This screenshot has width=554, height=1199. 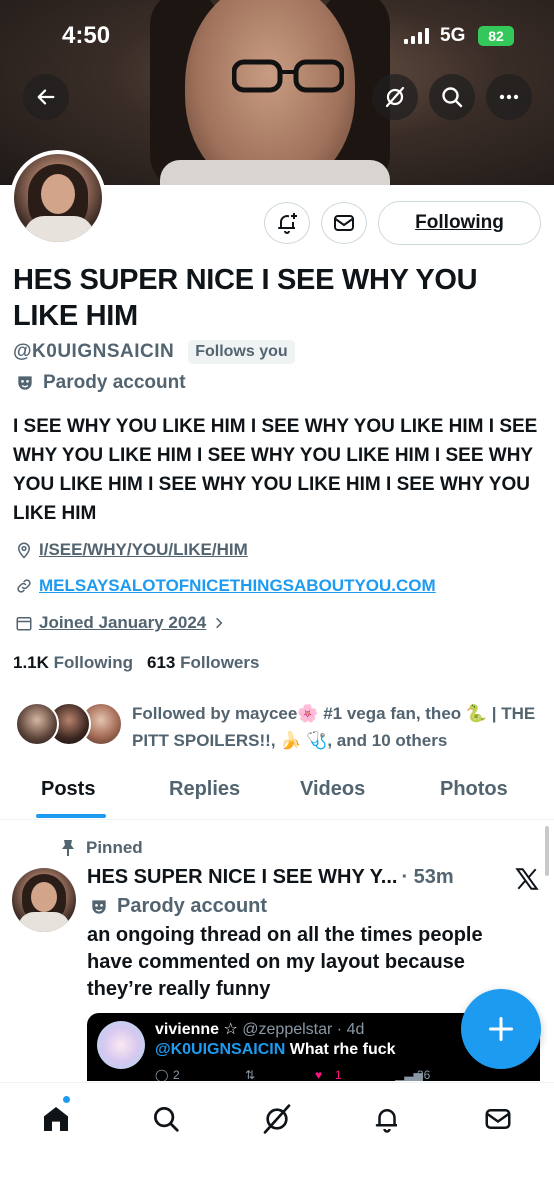 I want to click on network-label: 5G, so click(x=453, y=35).